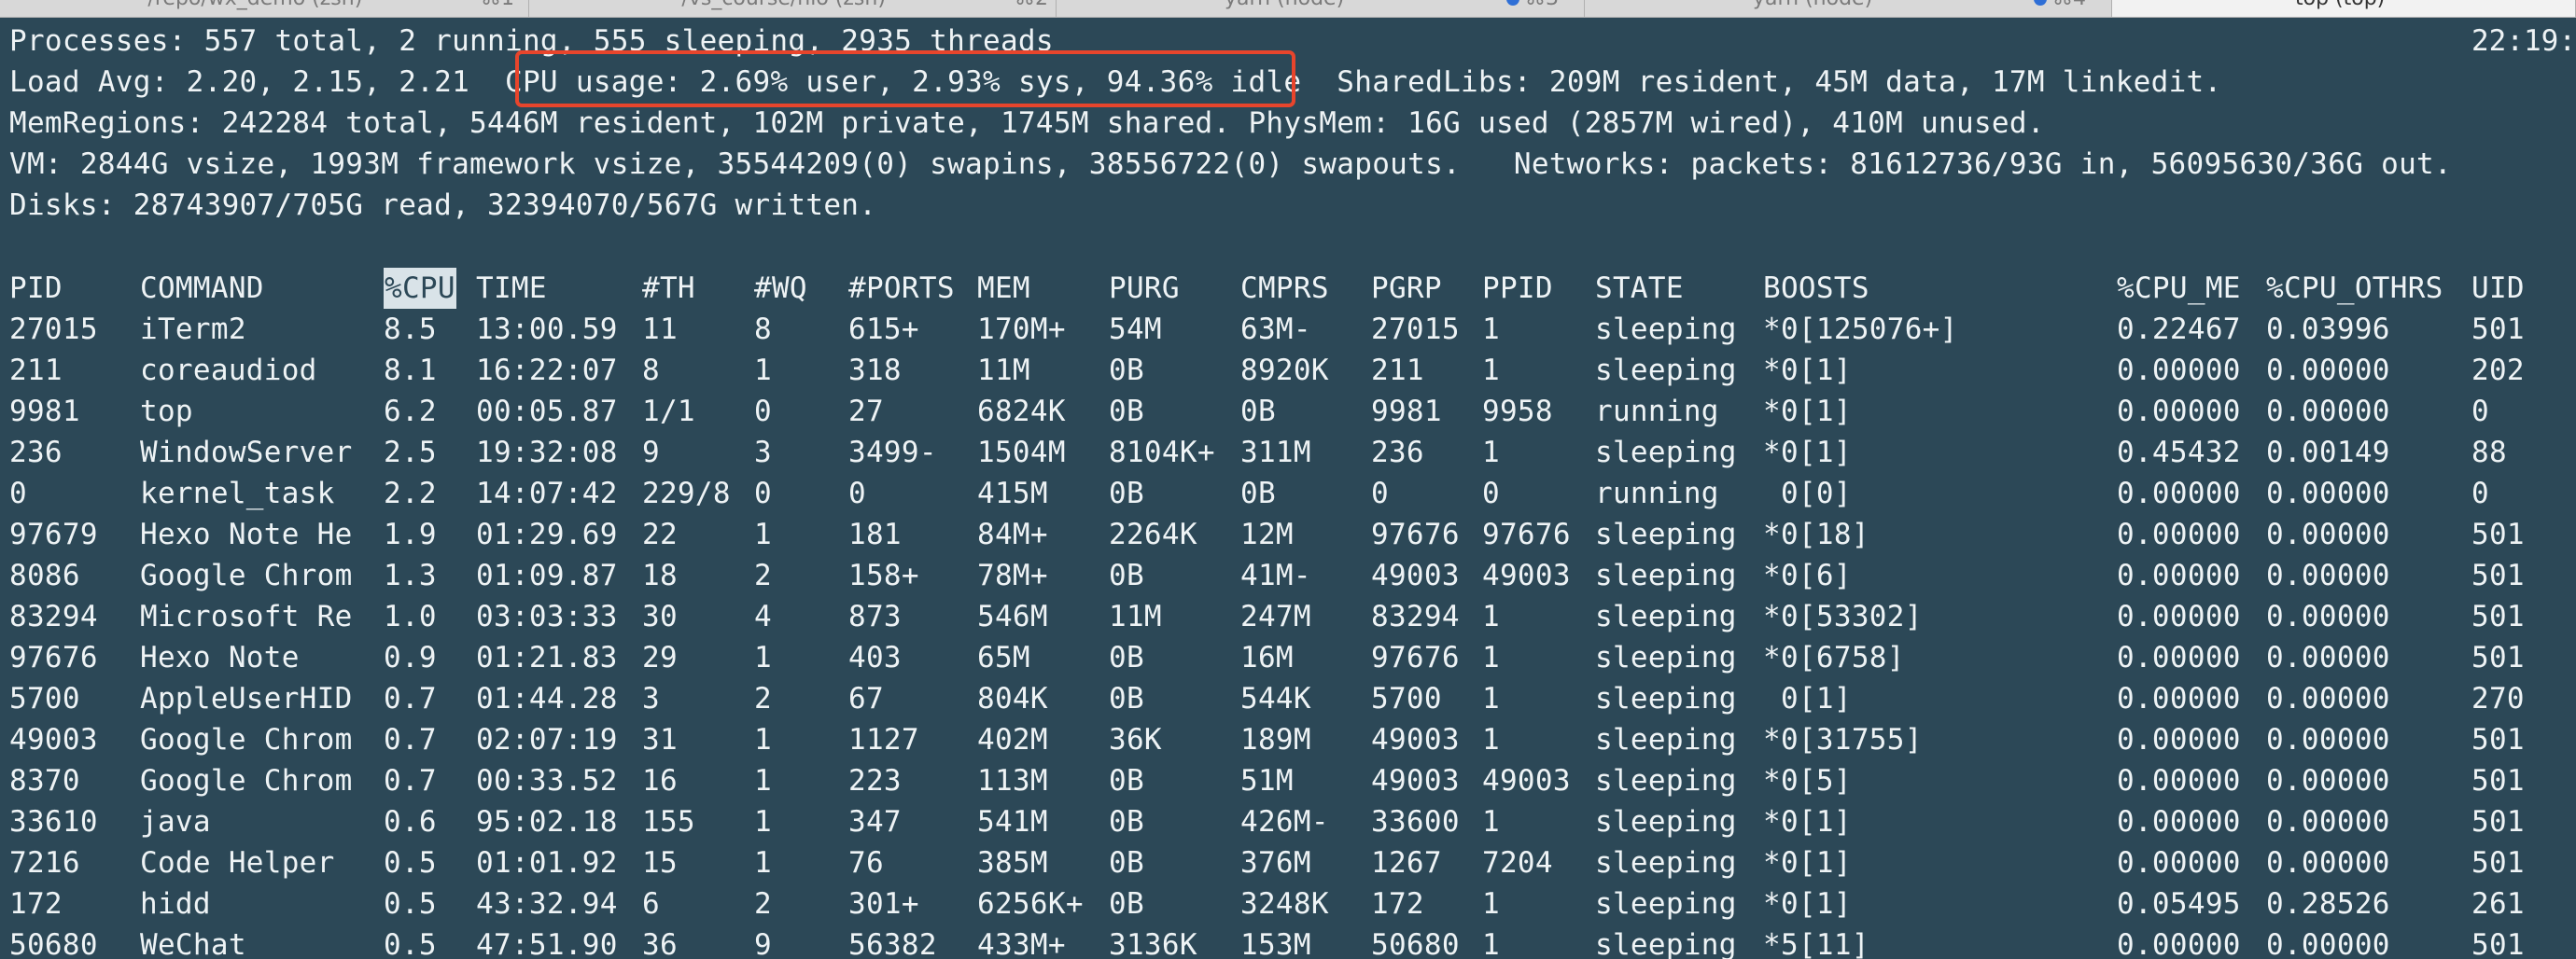 Image resolution: width=2576 pixels, height=959 pixels. What do you see at coordinates (1284, 904) in the screenshot?
I see `cell-cmprs: 3248K` at bounding box center [1284, 904].